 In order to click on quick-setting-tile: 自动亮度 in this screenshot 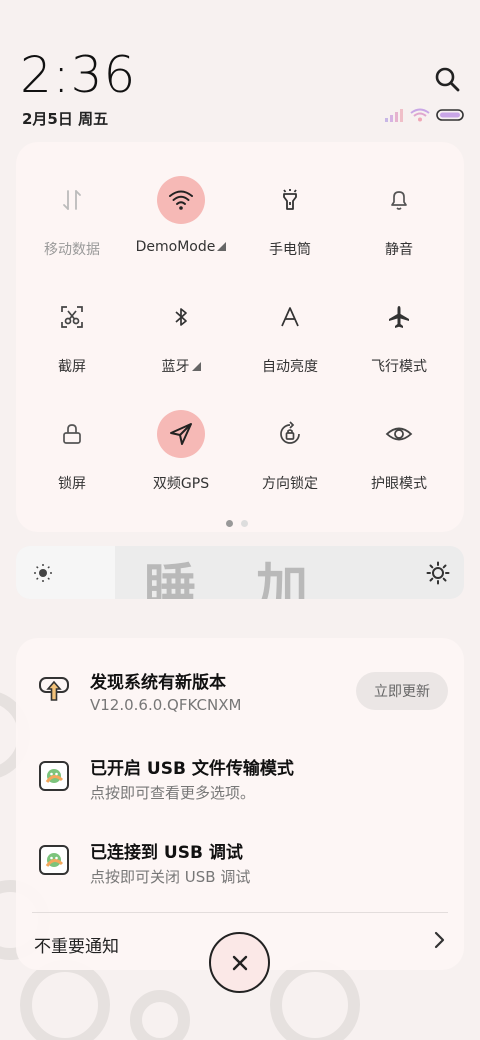, I will do `click(290, 348)`.